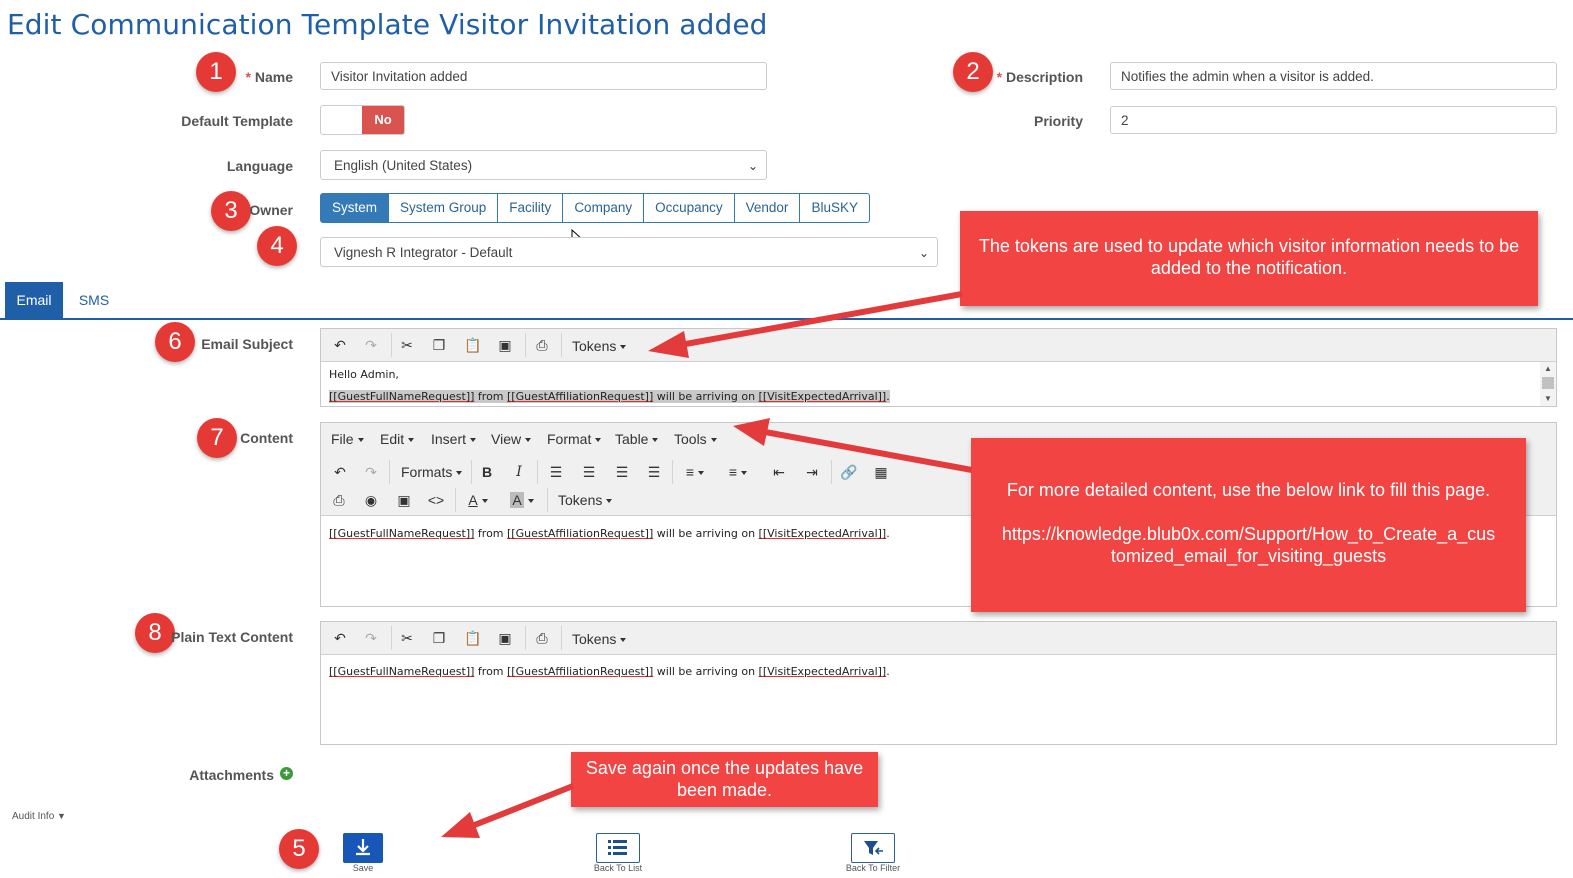  I want to click on owner-option-vendor: Vendor, so click(767, 208).